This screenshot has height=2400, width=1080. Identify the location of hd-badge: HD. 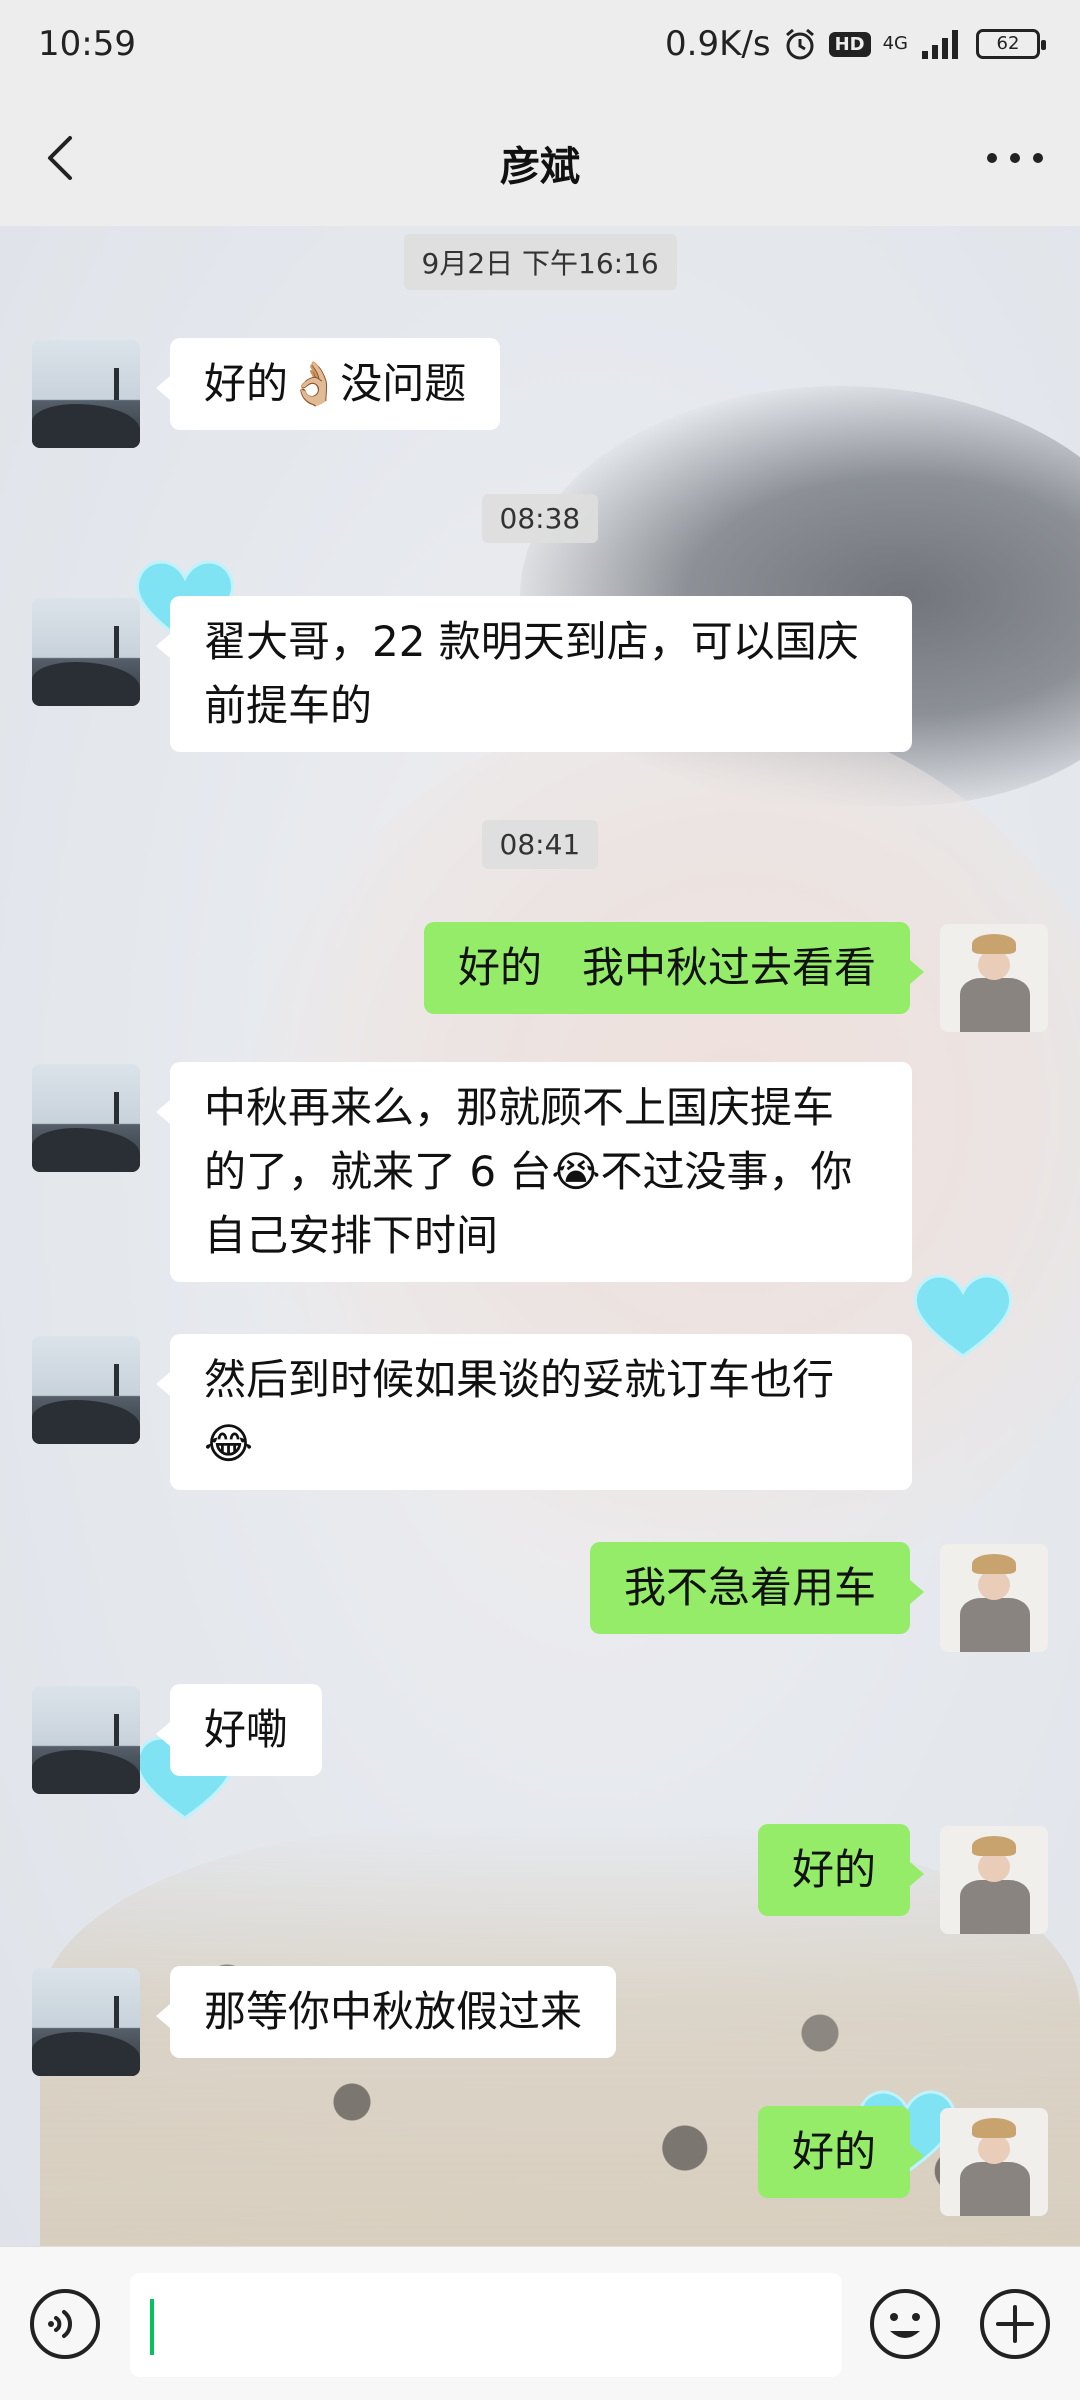
(849, 44).